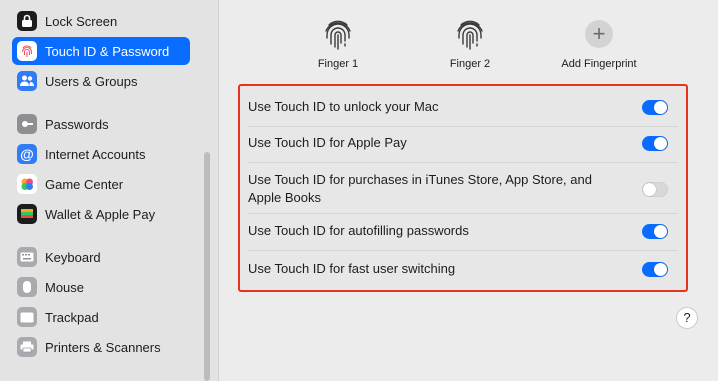  Describe the element at coordinates (463, 107) in the screenshot. I see `setting-row-unlock-mac: Use Touch ID to unlock your Mac` at that location.